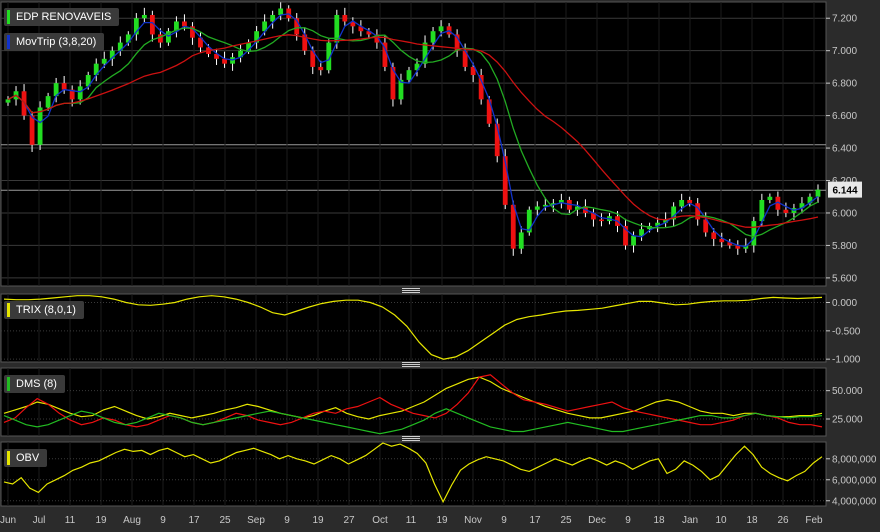 The height and width of the screenshot is (532, 880). What do you see at coordinates (847, 420) in the screenshot?
I see `dms-tick-label: 25.000` at bounding box center [847, 420].